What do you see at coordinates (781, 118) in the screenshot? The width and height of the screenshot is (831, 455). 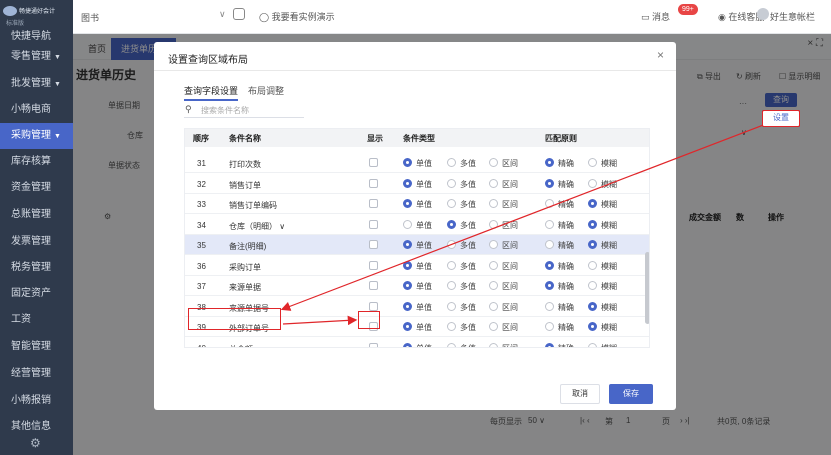 I see `settings-button-highlight: 设置` at bounding box center [781, 118].